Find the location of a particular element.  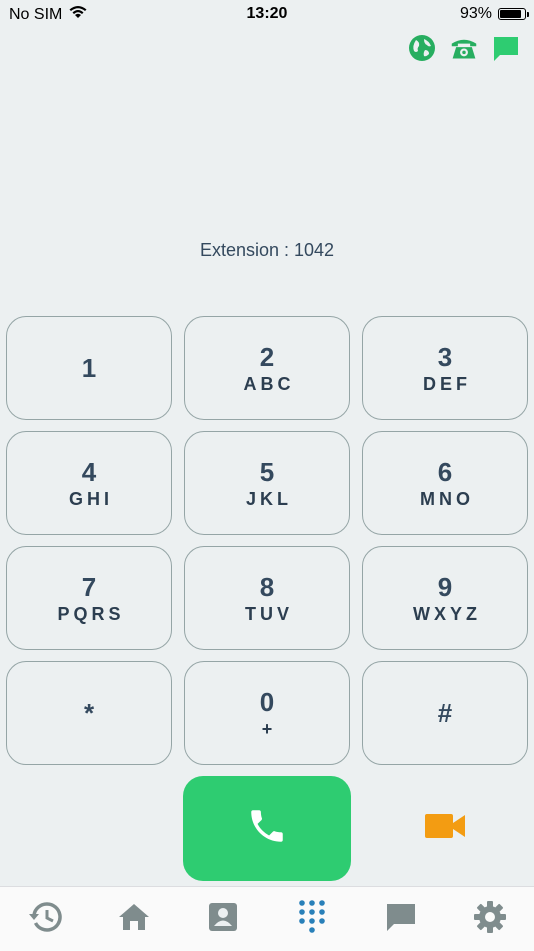

tab-contacts is located at coordinates (223, 919).